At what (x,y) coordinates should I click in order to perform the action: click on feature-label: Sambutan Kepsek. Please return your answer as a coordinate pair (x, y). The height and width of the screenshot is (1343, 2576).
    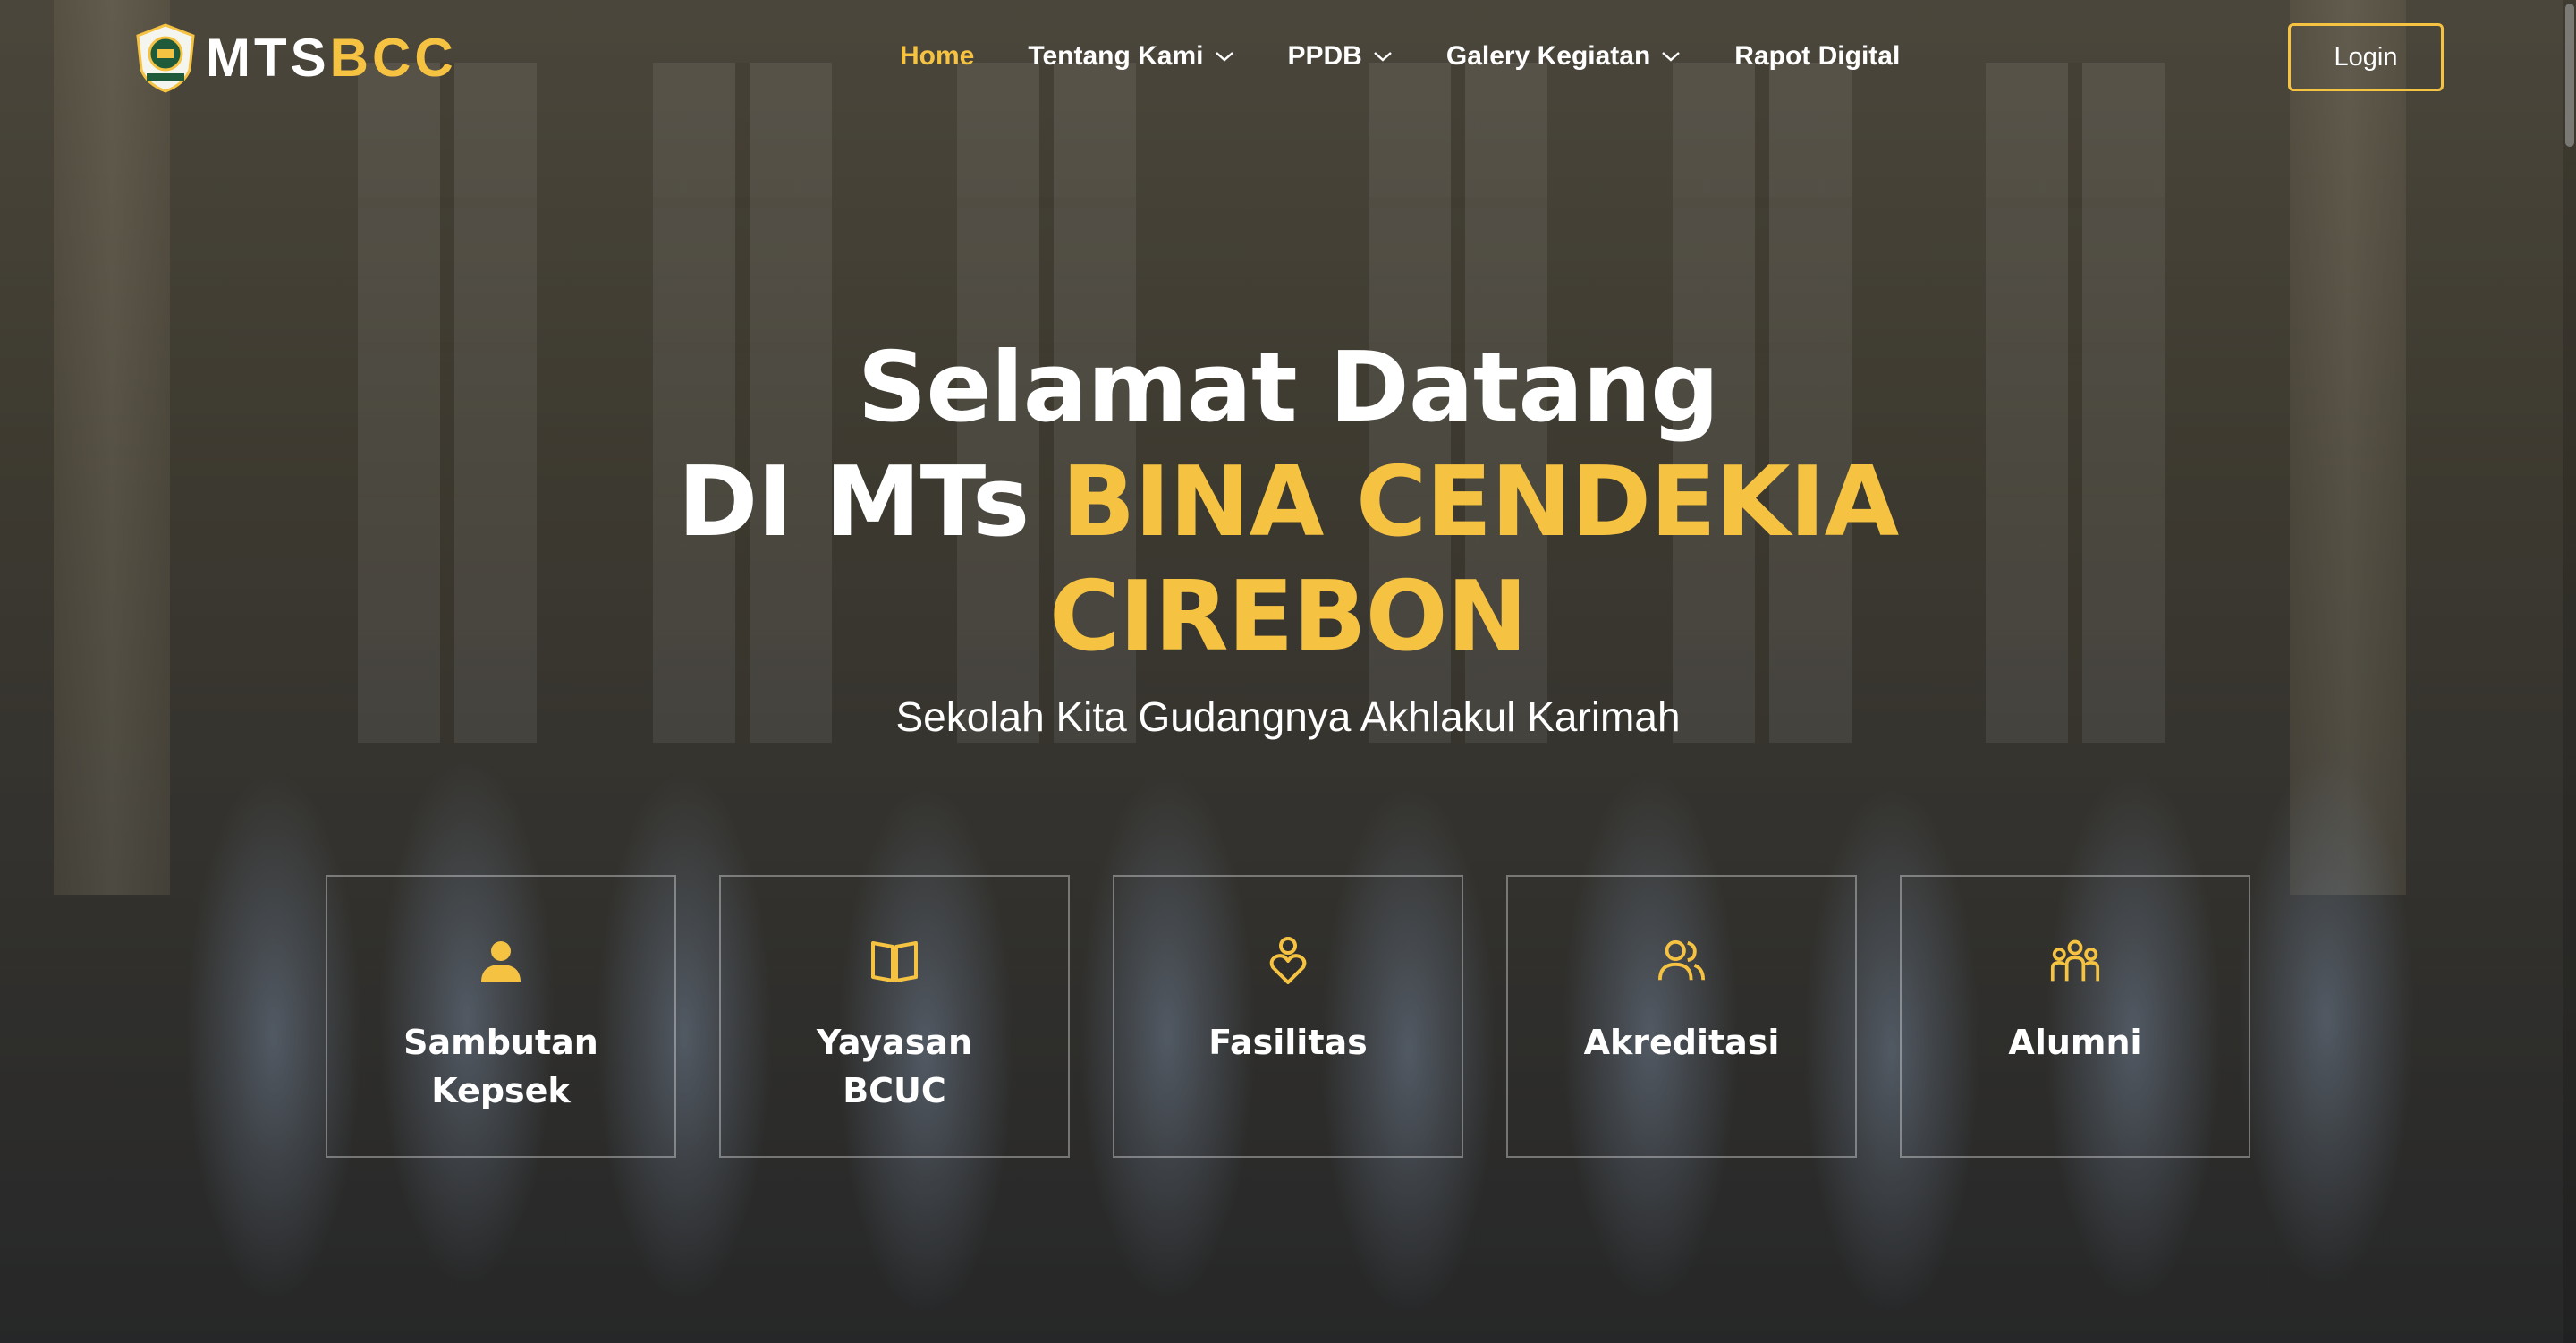
    Looking at the image, I should click on (500, 1066).